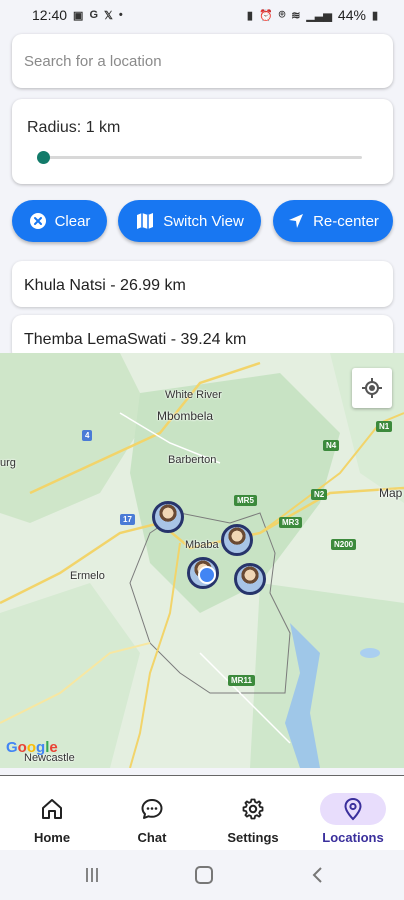 This screenshot has height=900, width=404. Describe the element at coordinates (43, 157) in the screenshot. I see `radius-slider-thumb` at that location.